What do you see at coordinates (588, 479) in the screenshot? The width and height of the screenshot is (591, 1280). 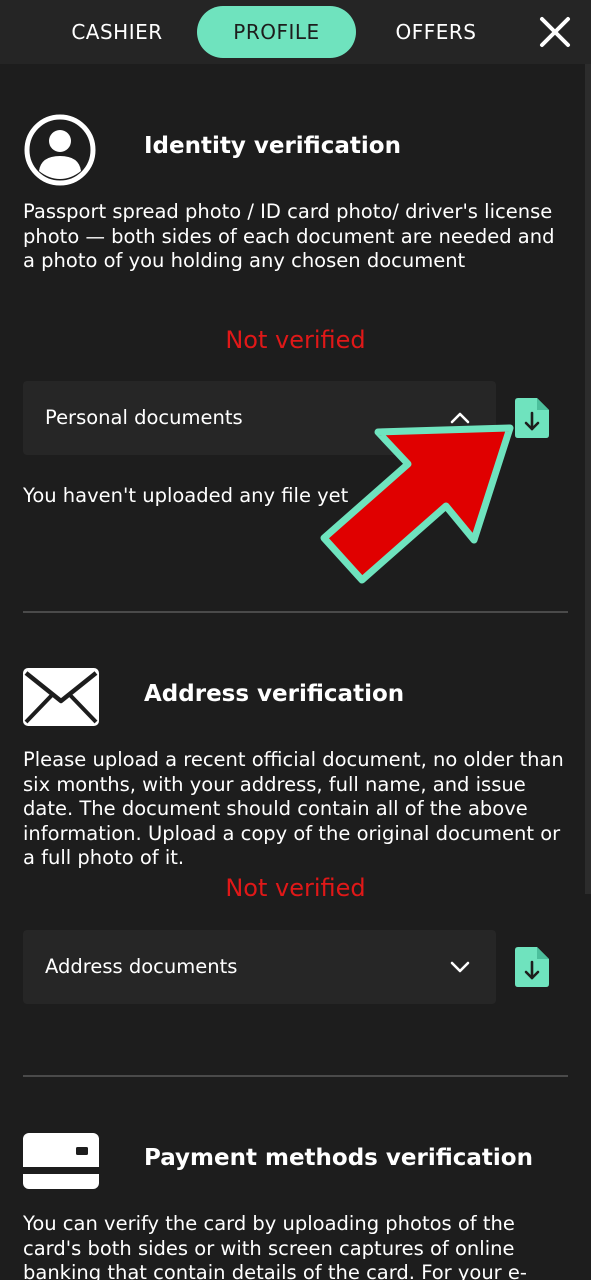 I see `scrollbar` at bounding box center [588, 479].